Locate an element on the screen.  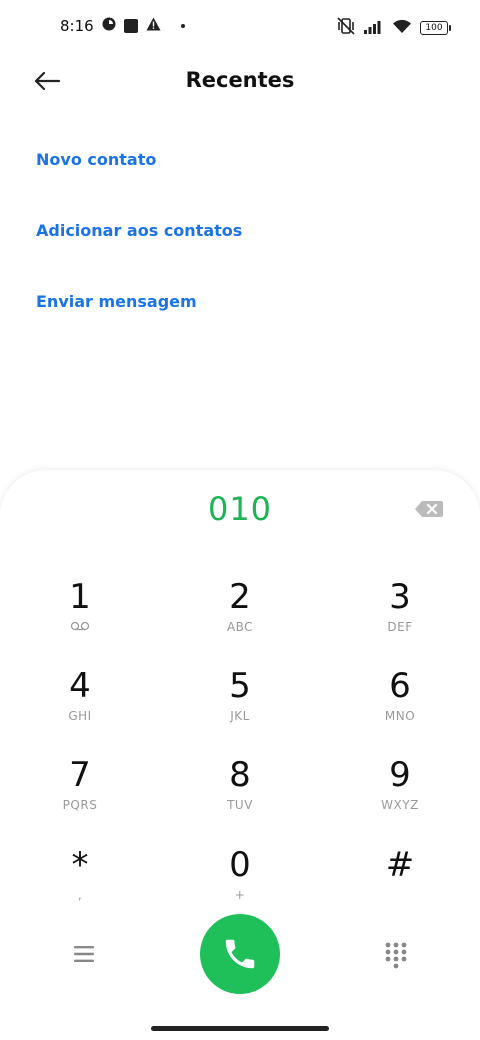
stop-icon is located at coordinates (130, 26).